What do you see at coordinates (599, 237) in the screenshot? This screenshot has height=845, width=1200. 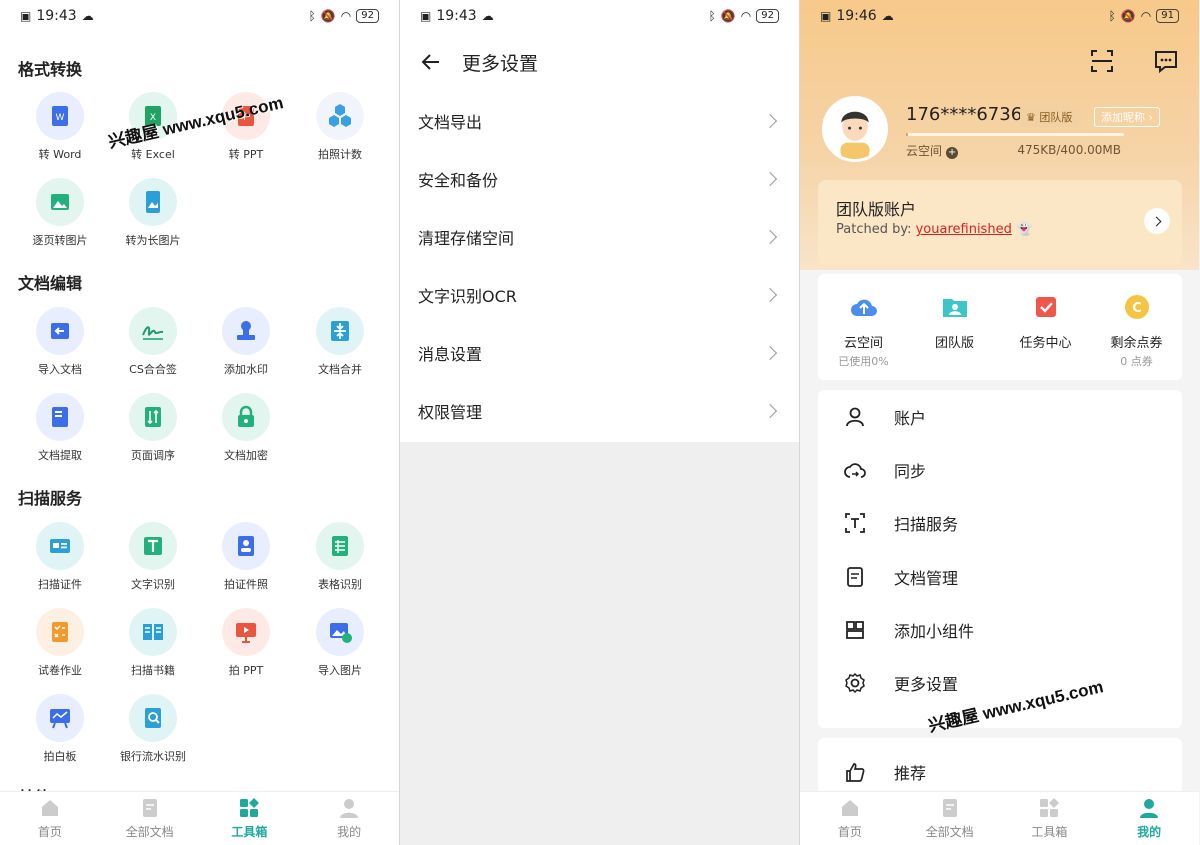 I see `setting-clear-storage: 清理存储空间` at bounding box center [599, 237].